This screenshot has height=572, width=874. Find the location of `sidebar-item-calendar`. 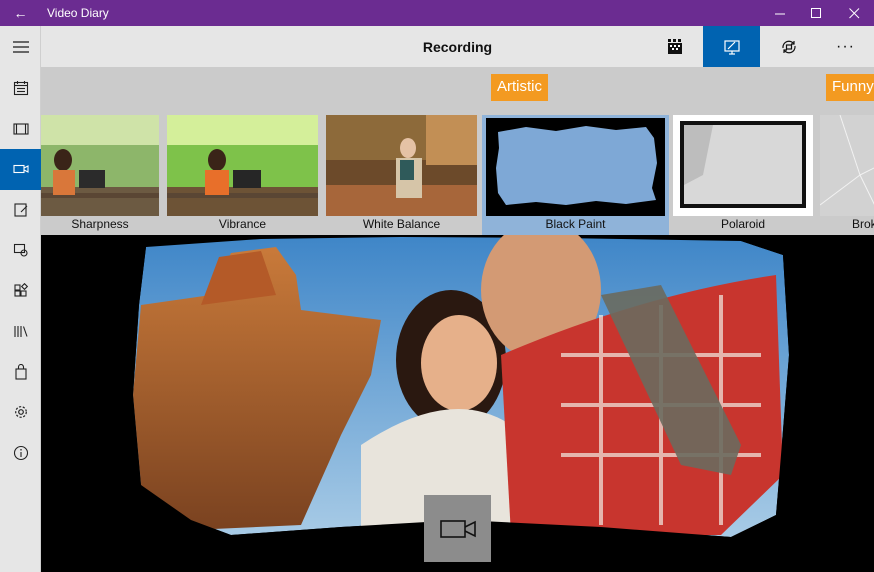

sidebar-item-calendar is located at coordinates (20, 88).